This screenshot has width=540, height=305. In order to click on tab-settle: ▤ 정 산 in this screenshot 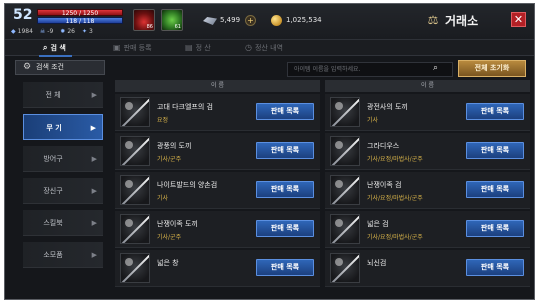, I will do `click(198, 48)`.